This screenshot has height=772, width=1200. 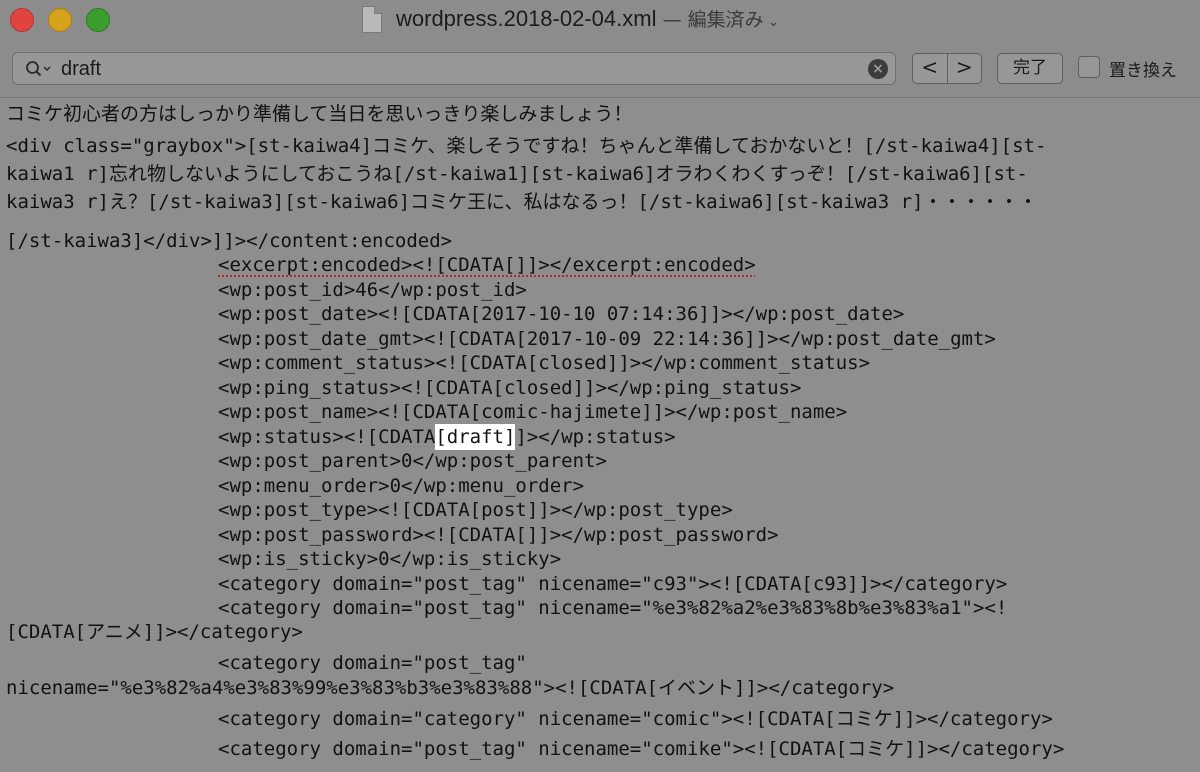 I want to click on zoom-window-button, so click(x=98, y=20).